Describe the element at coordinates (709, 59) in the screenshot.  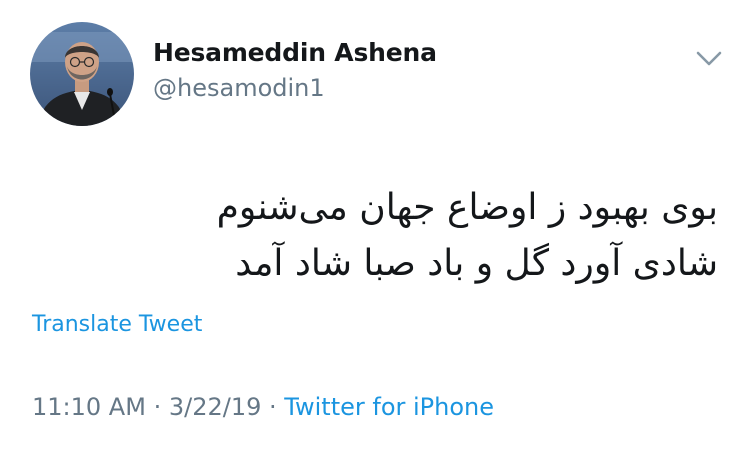
I see `chevron-down-icon` at that location.